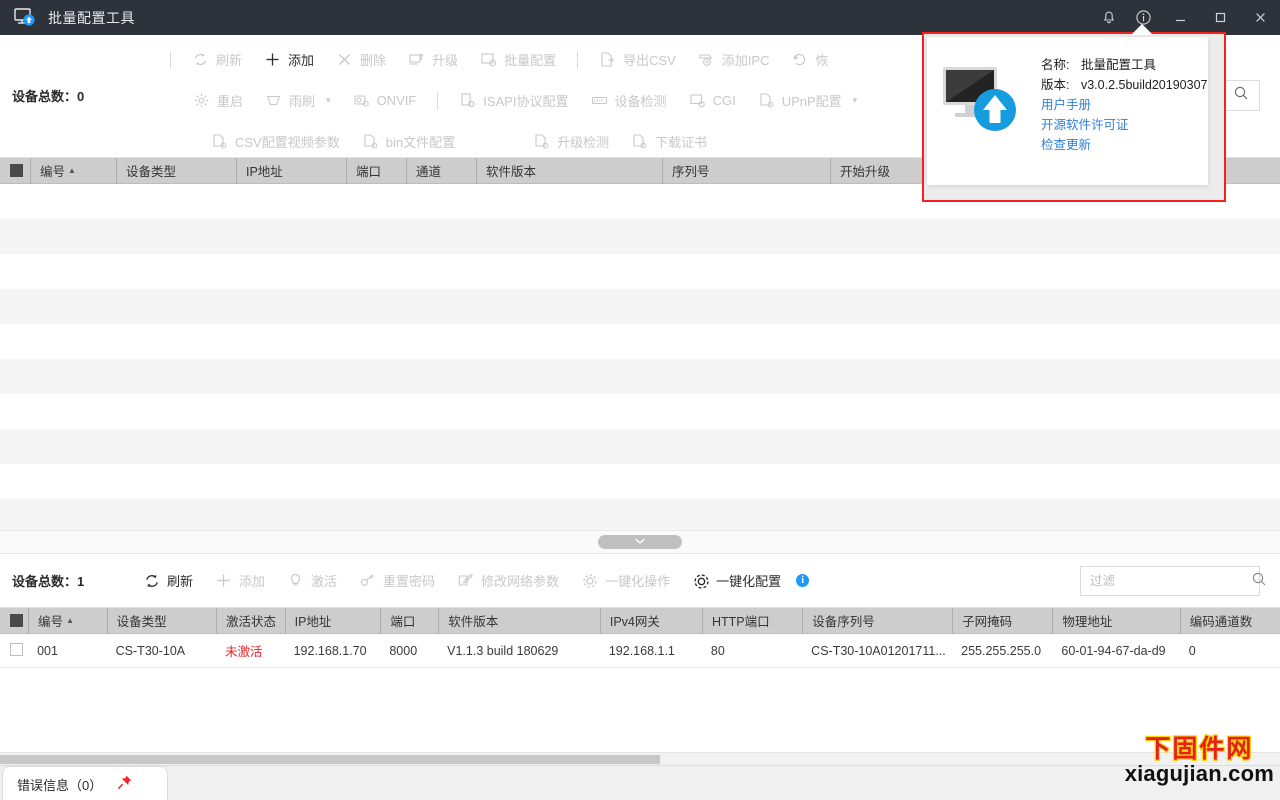 This screenshot has width=1280, height=800. I want to click on lower-table-column-header: 物理地址, so click(1115, 620).